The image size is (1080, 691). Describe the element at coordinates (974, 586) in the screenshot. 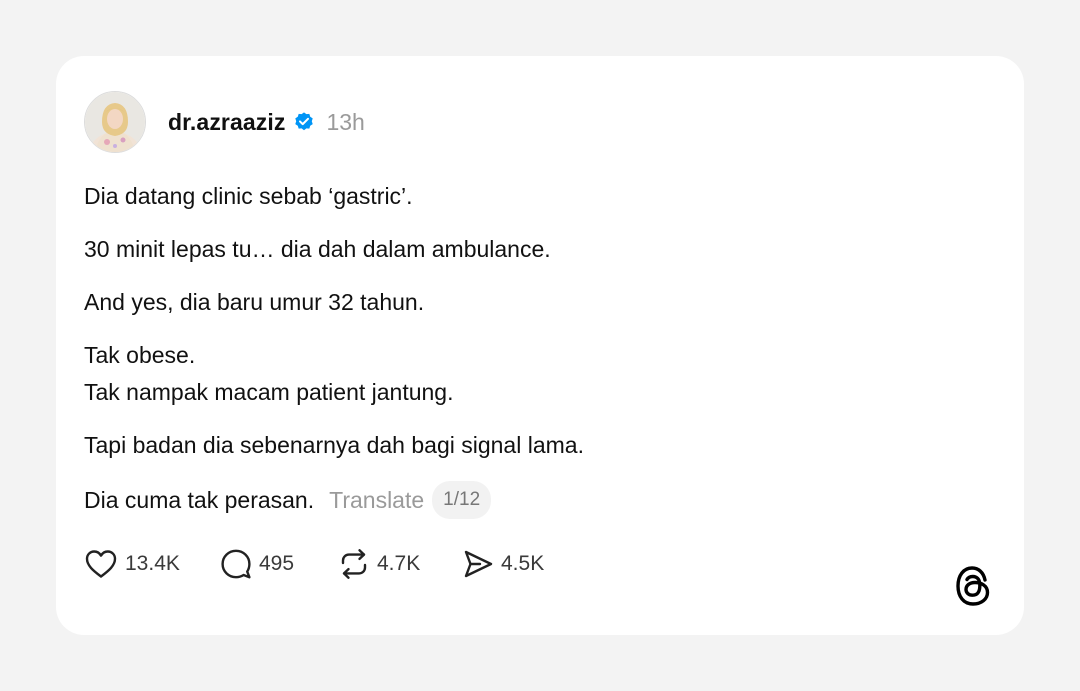

I see `threads-logo-icon` at that location.